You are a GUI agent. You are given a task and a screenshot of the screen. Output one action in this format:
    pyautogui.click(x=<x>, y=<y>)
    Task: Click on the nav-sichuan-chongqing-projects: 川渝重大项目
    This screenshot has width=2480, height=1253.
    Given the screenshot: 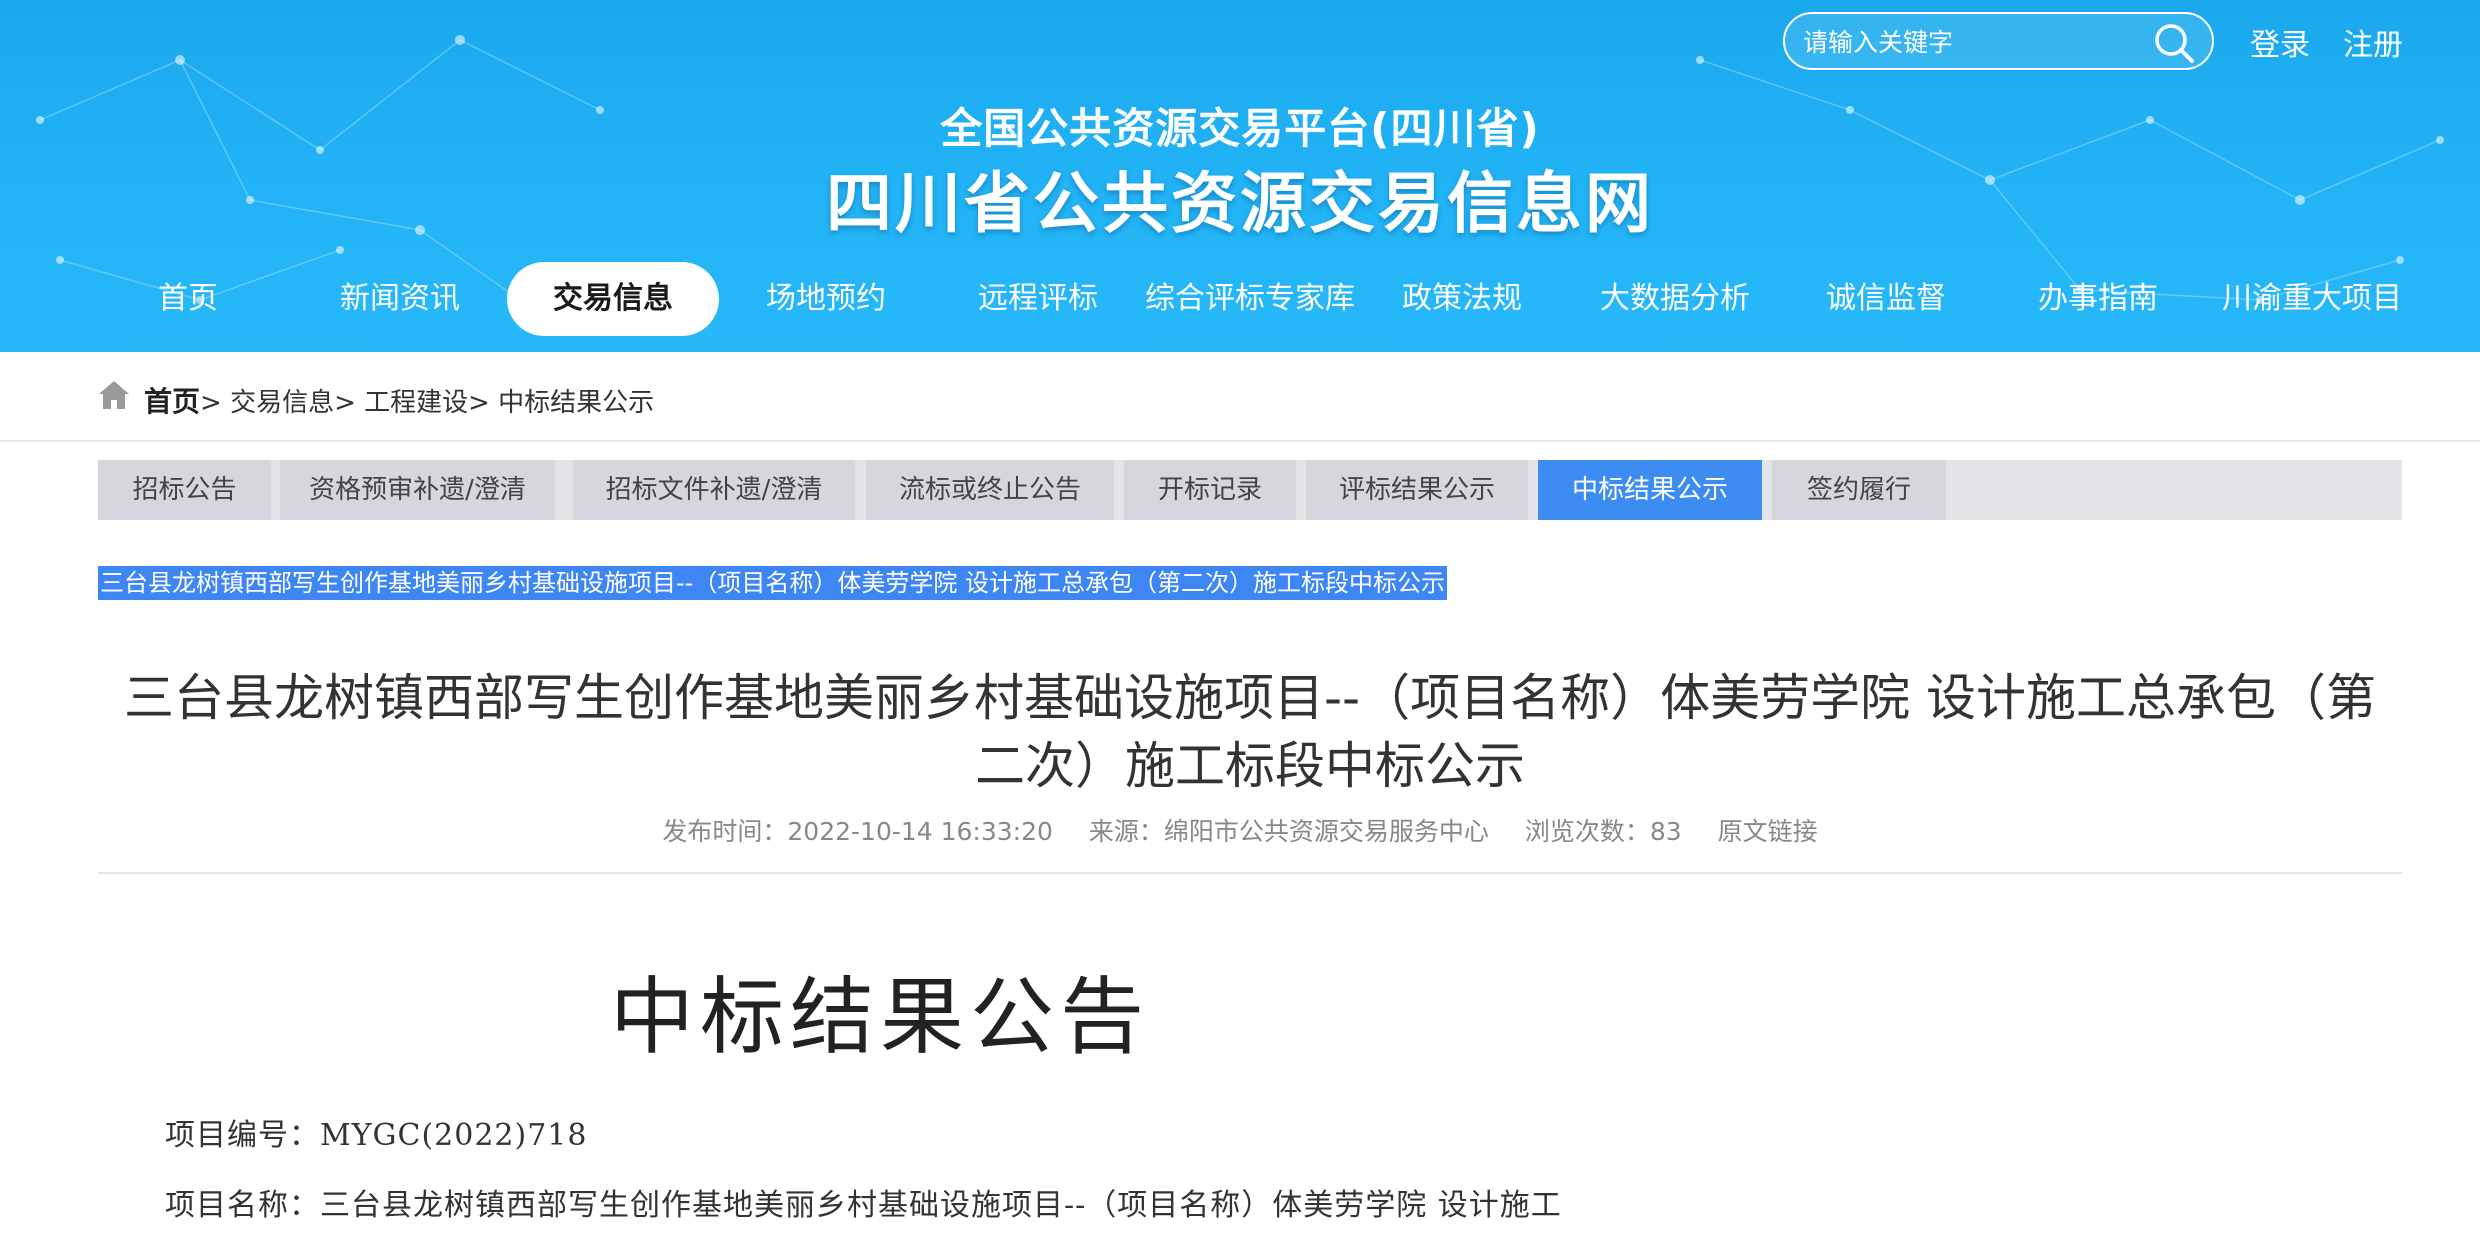 What is the action you would take?
    pyautogui.click(x=2312, y=299)
    